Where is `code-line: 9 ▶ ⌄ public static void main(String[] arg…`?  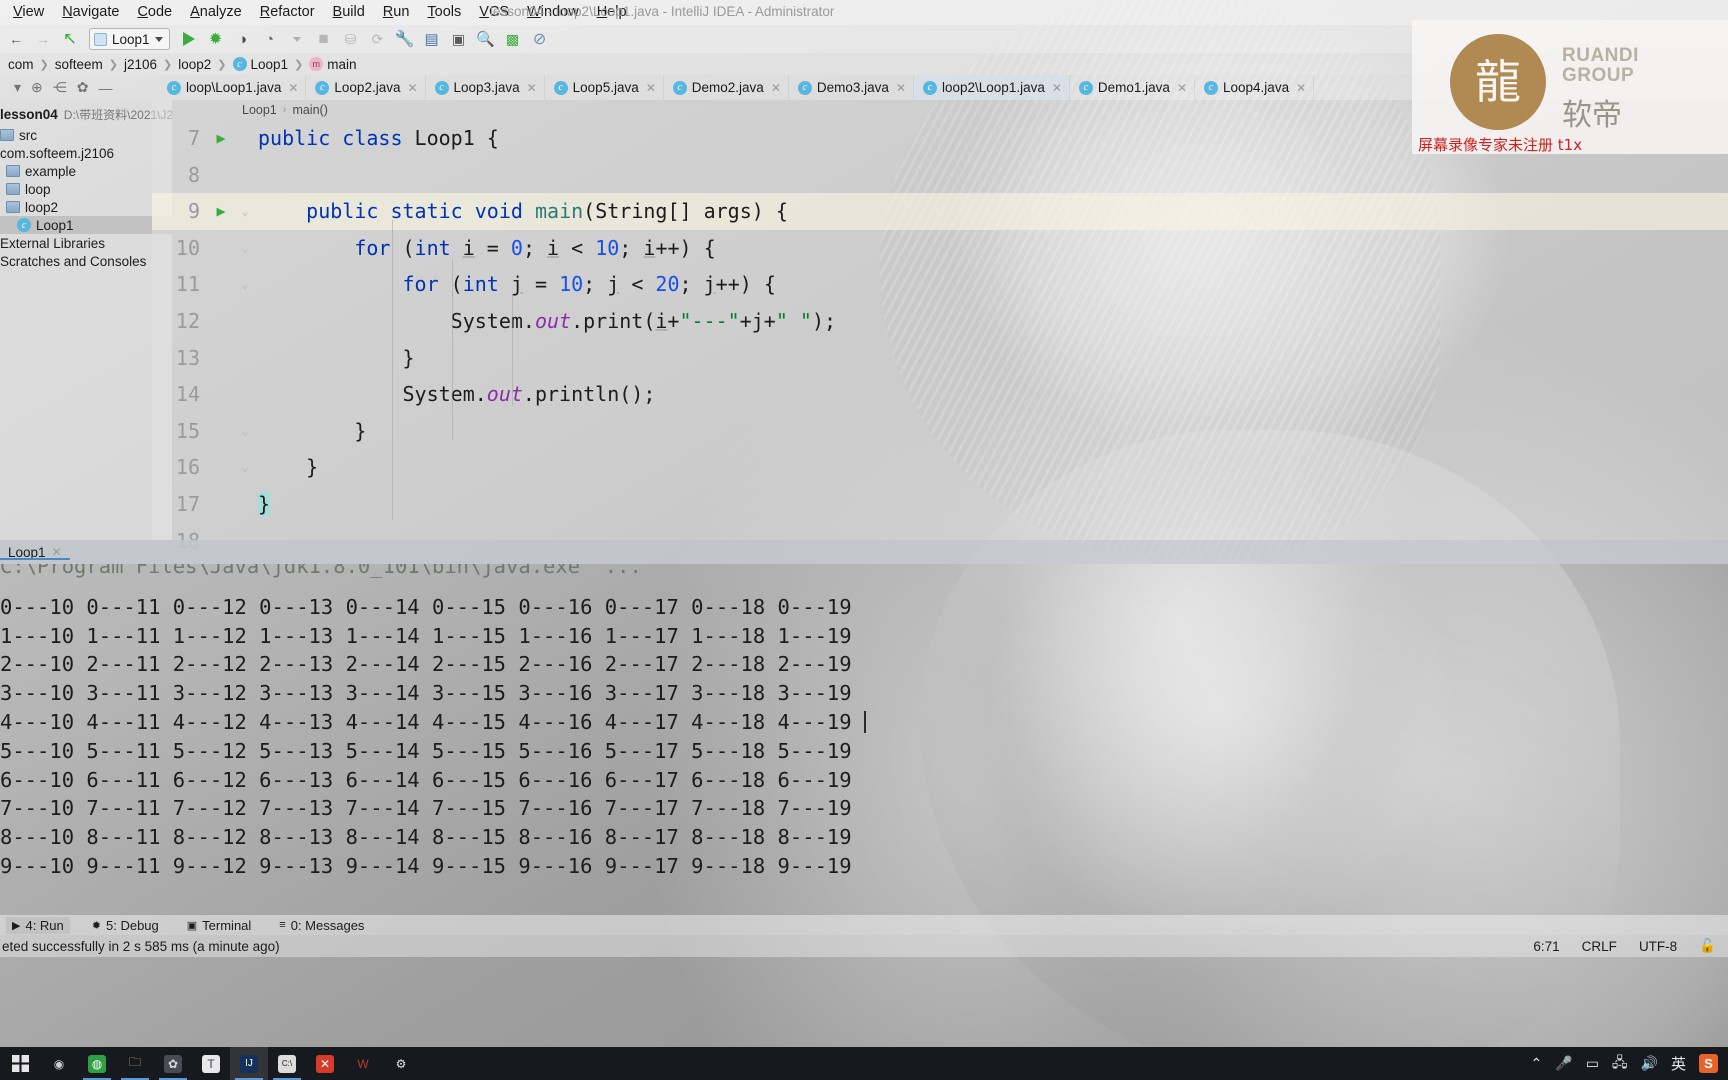
code-line: 9 ▶ ⌄ public static void main(String[] arg… is located at coordinates (940, 211).